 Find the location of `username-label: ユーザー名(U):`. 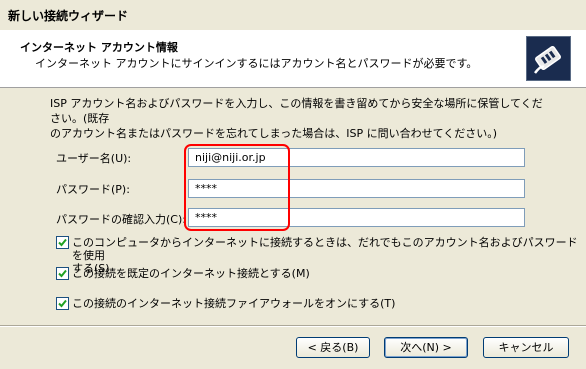

username-label: ユーザー名(U): is located at coordinates (94, 158).